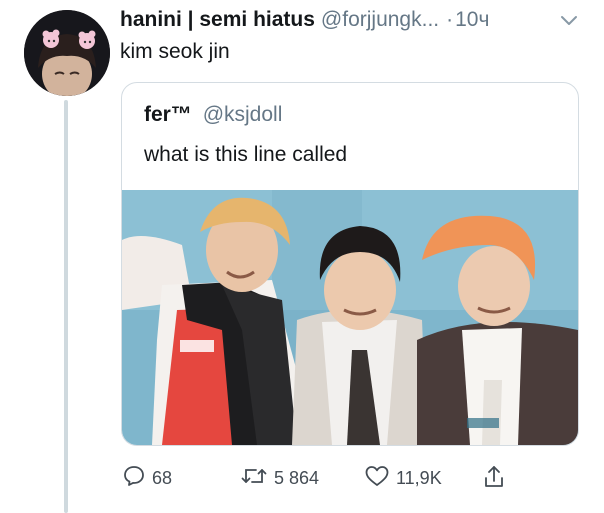 This screenshot has width=604, height=513. Describe the element at coordinates (168, 114) in the screenshot. I see `quoted-author-display-name: fer™` at that location.